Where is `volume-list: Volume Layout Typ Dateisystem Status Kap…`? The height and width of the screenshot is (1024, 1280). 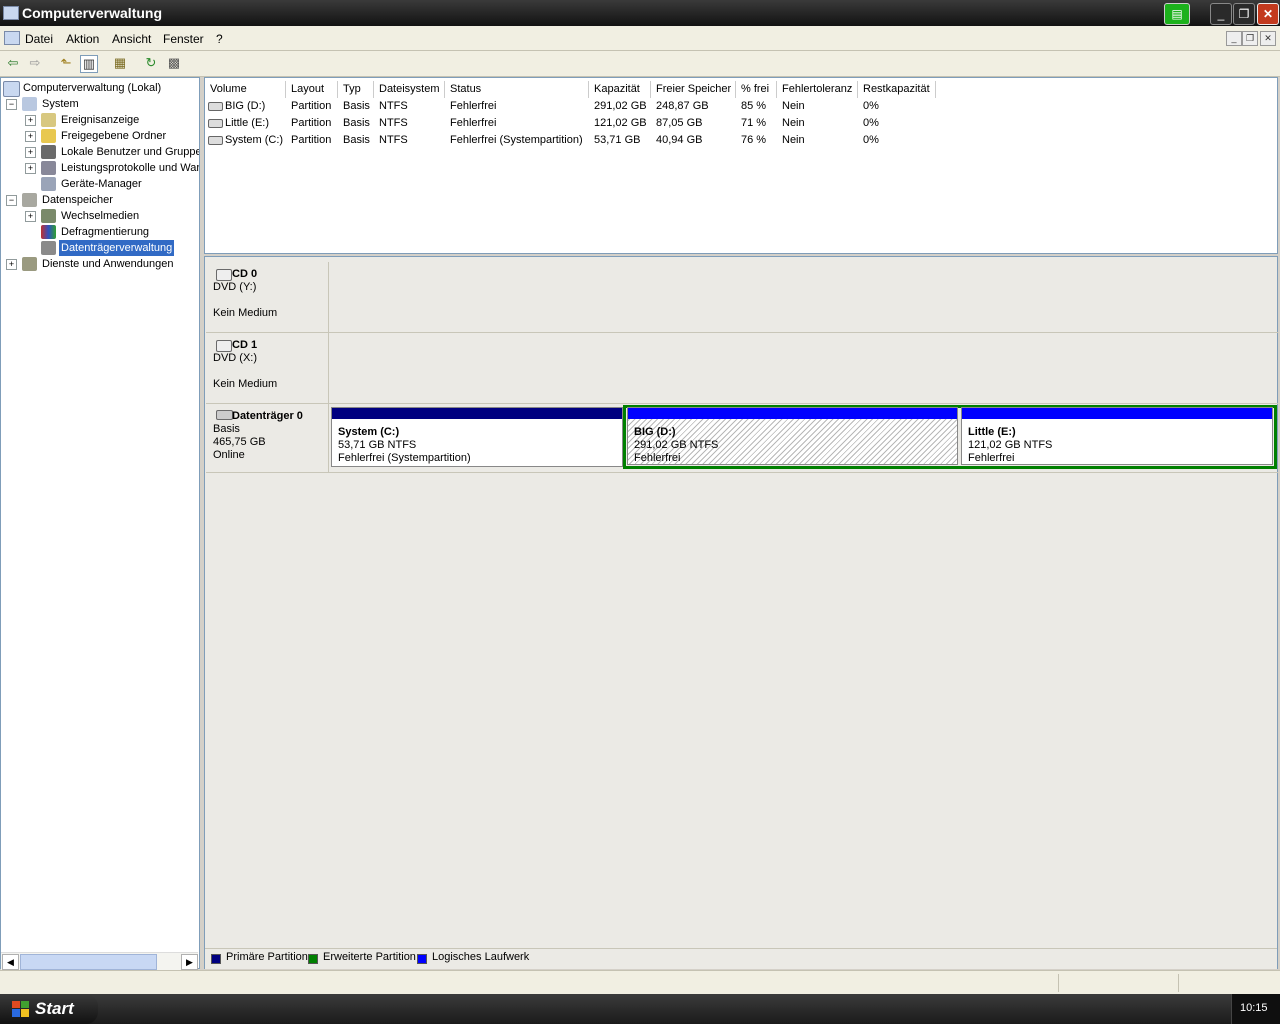
volume-list: Volume Layout Typ Dateisystem Status Kap… is located at coordinates (741, 165).